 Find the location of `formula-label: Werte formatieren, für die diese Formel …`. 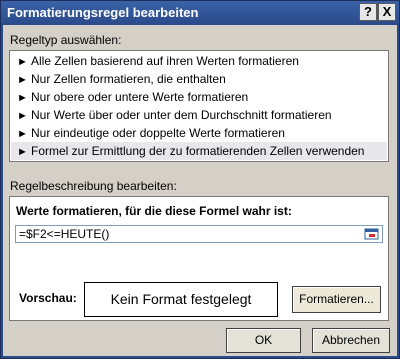

formula-label: Werte formatieren, für die diese Formel … is located at coordinates (154, 211).